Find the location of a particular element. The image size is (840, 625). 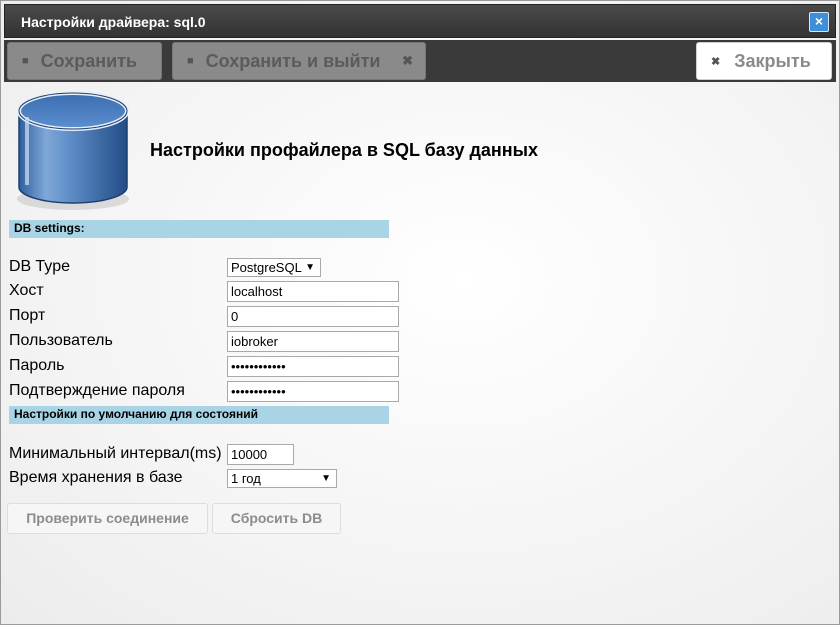

db-type-value: PostgreSQL is located at coordinates (266, 267).